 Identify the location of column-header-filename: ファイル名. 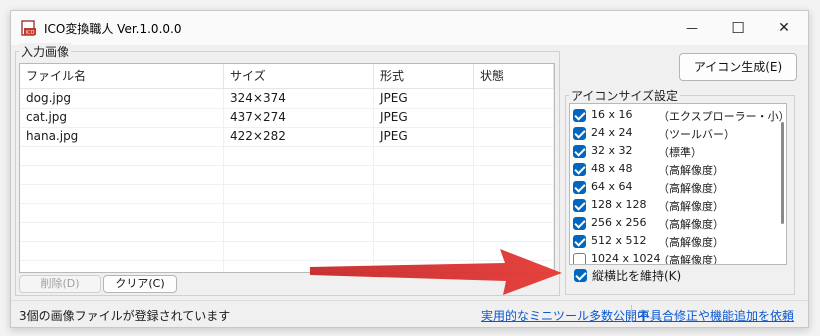
(122, 76).